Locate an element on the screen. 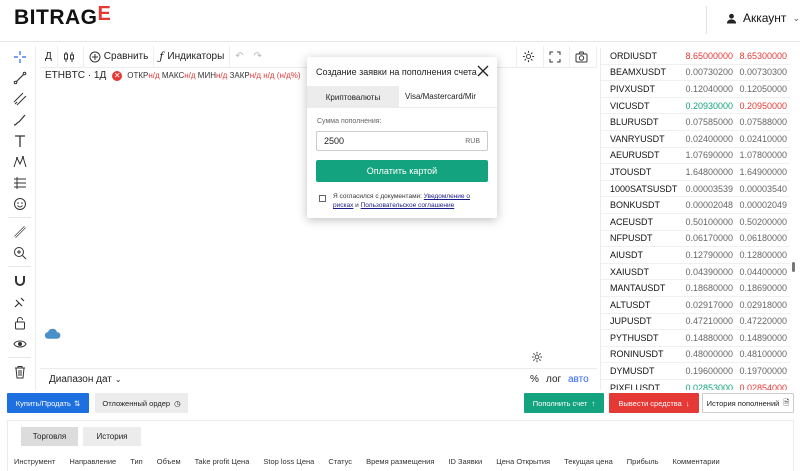 The width and height of the screenshot is (800, 471). pattern-icon is located at coordinates (20, 161).